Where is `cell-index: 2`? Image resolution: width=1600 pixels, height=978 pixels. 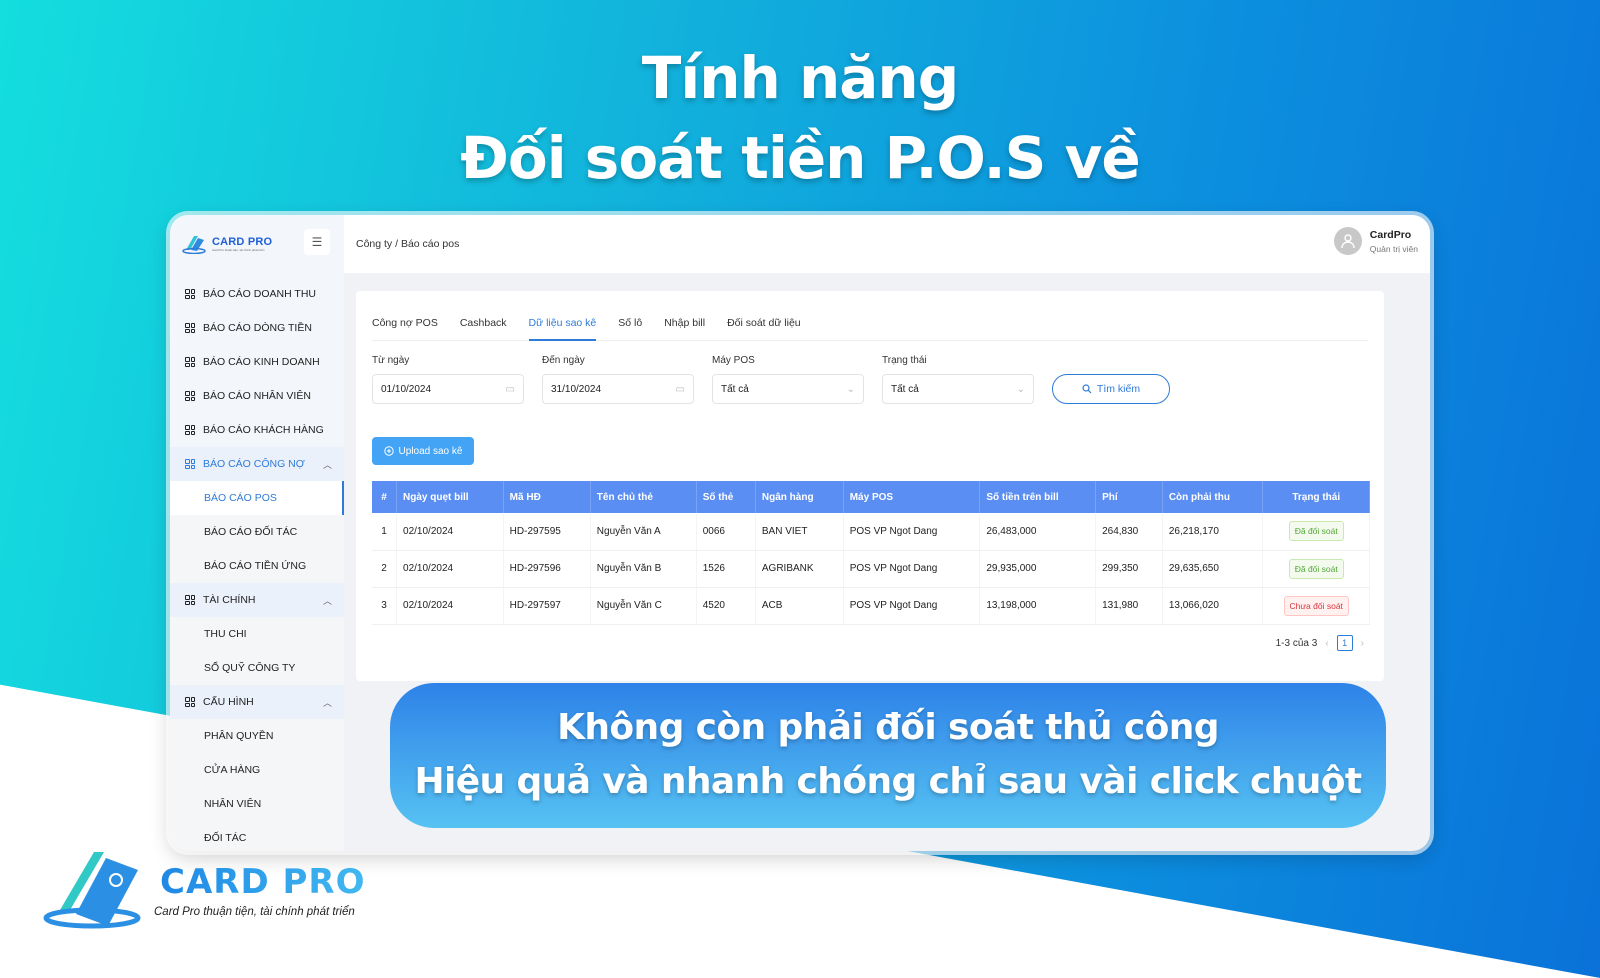 cell-index: 2 is located at coordinates (385, 569).